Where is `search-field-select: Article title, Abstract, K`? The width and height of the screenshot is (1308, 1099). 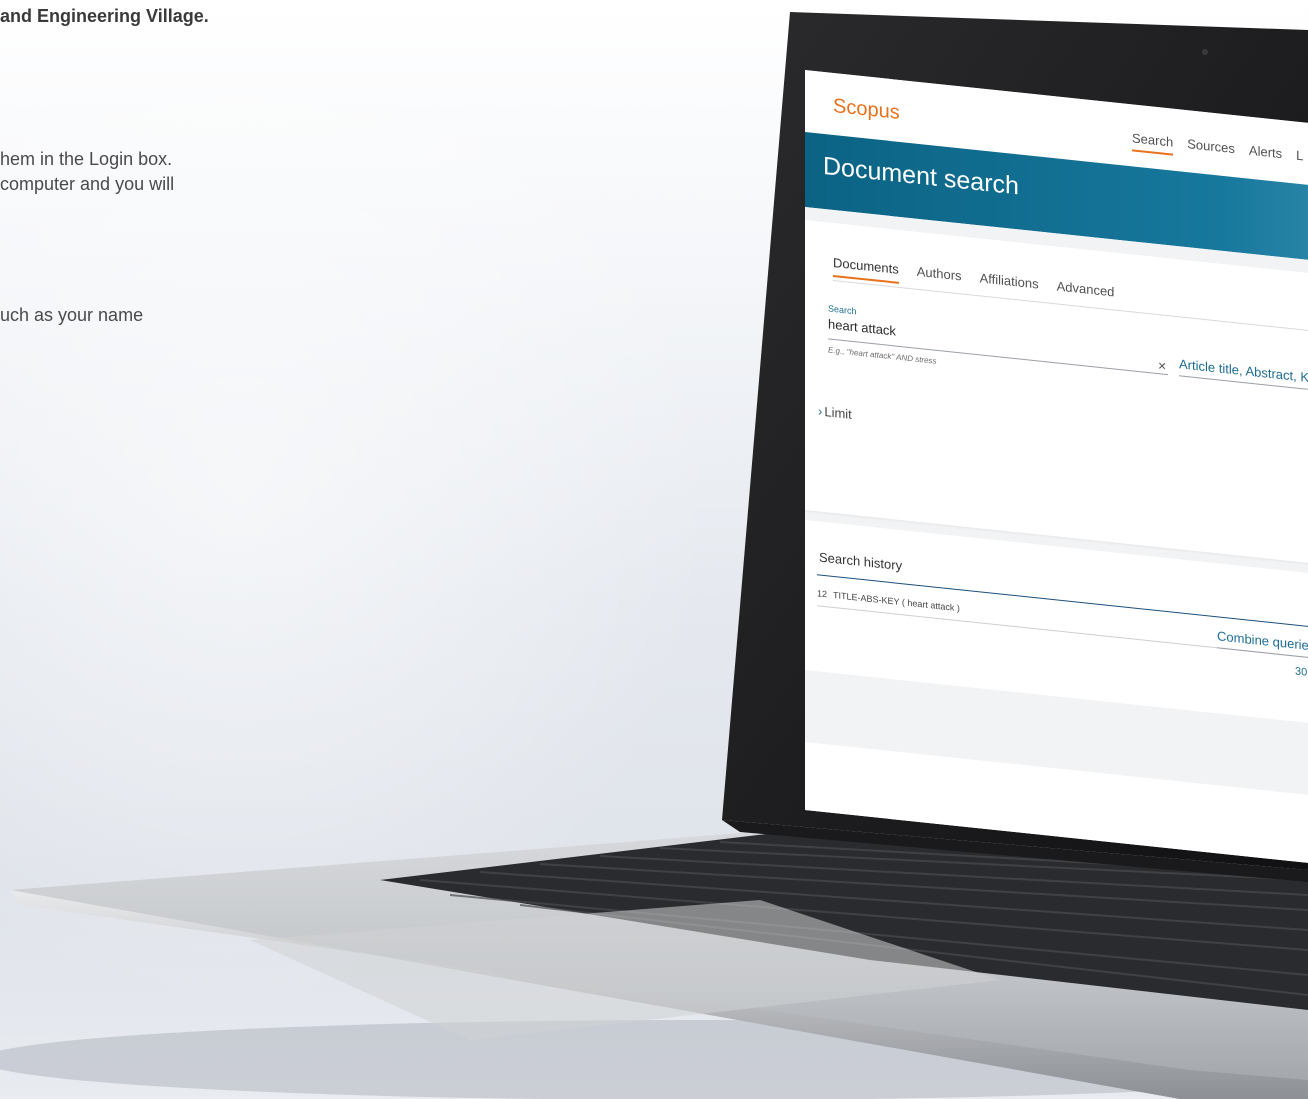 search-field-select: Article title, Abstract, K is located at coordinates (1243, 370).